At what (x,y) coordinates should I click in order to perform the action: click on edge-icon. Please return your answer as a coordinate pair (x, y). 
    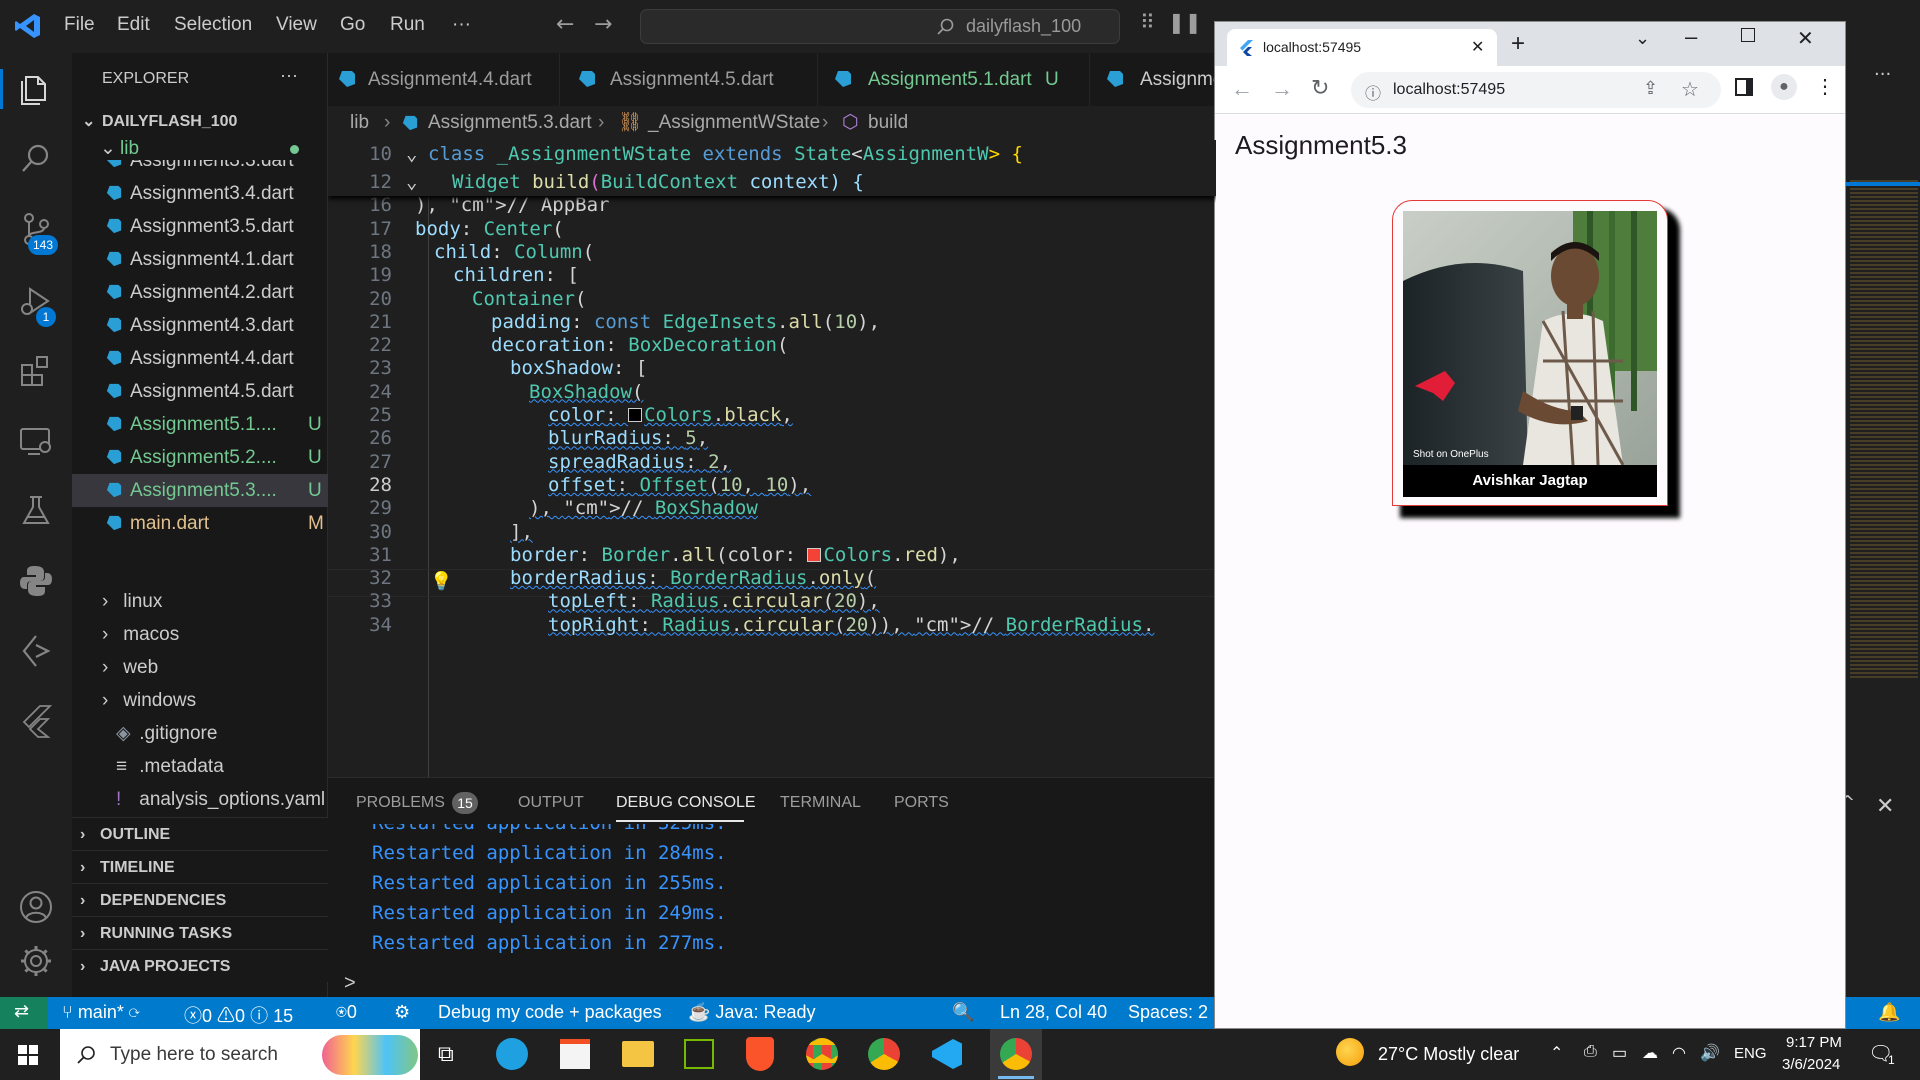
    Looking at the image, I should click on (512, 1054).